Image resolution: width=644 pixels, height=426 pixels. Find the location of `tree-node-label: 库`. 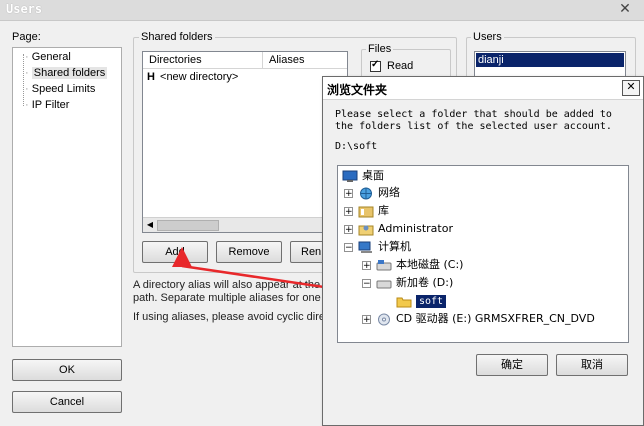

tree-node-label: 库 is located at coordinates (383, 210).